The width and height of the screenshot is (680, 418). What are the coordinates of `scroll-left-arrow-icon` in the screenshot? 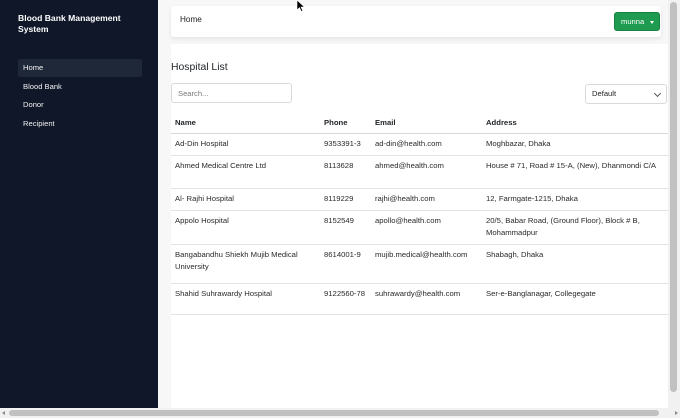 It's located at (3, 413).